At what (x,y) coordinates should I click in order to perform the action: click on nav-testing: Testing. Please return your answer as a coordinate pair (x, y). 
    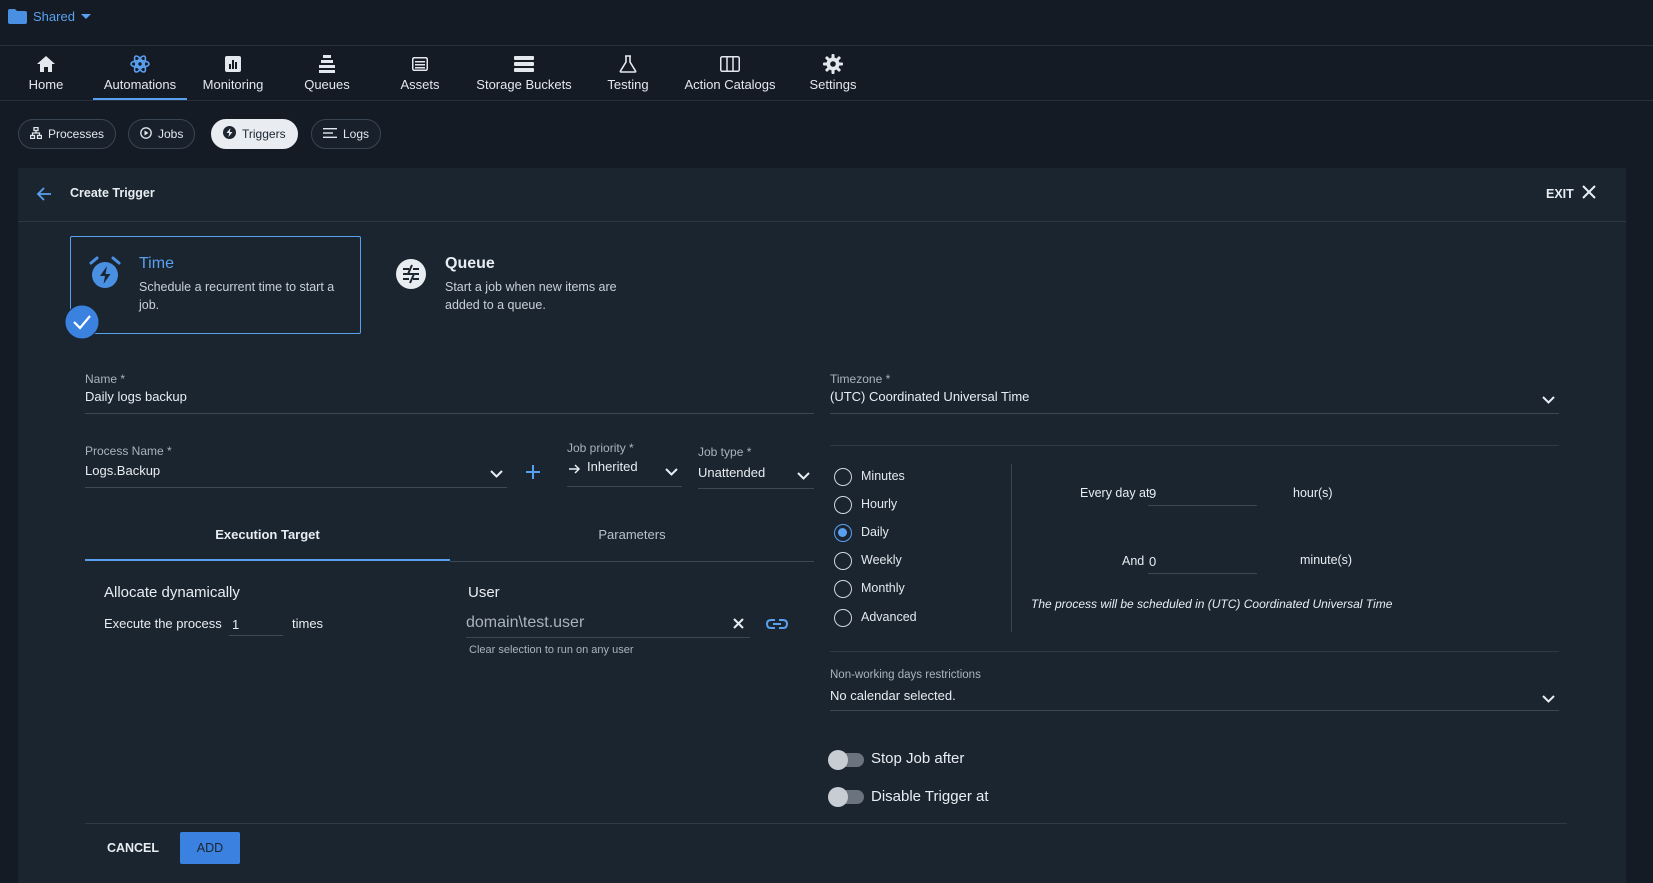
    Looking at the image, I should click on (628, 73).